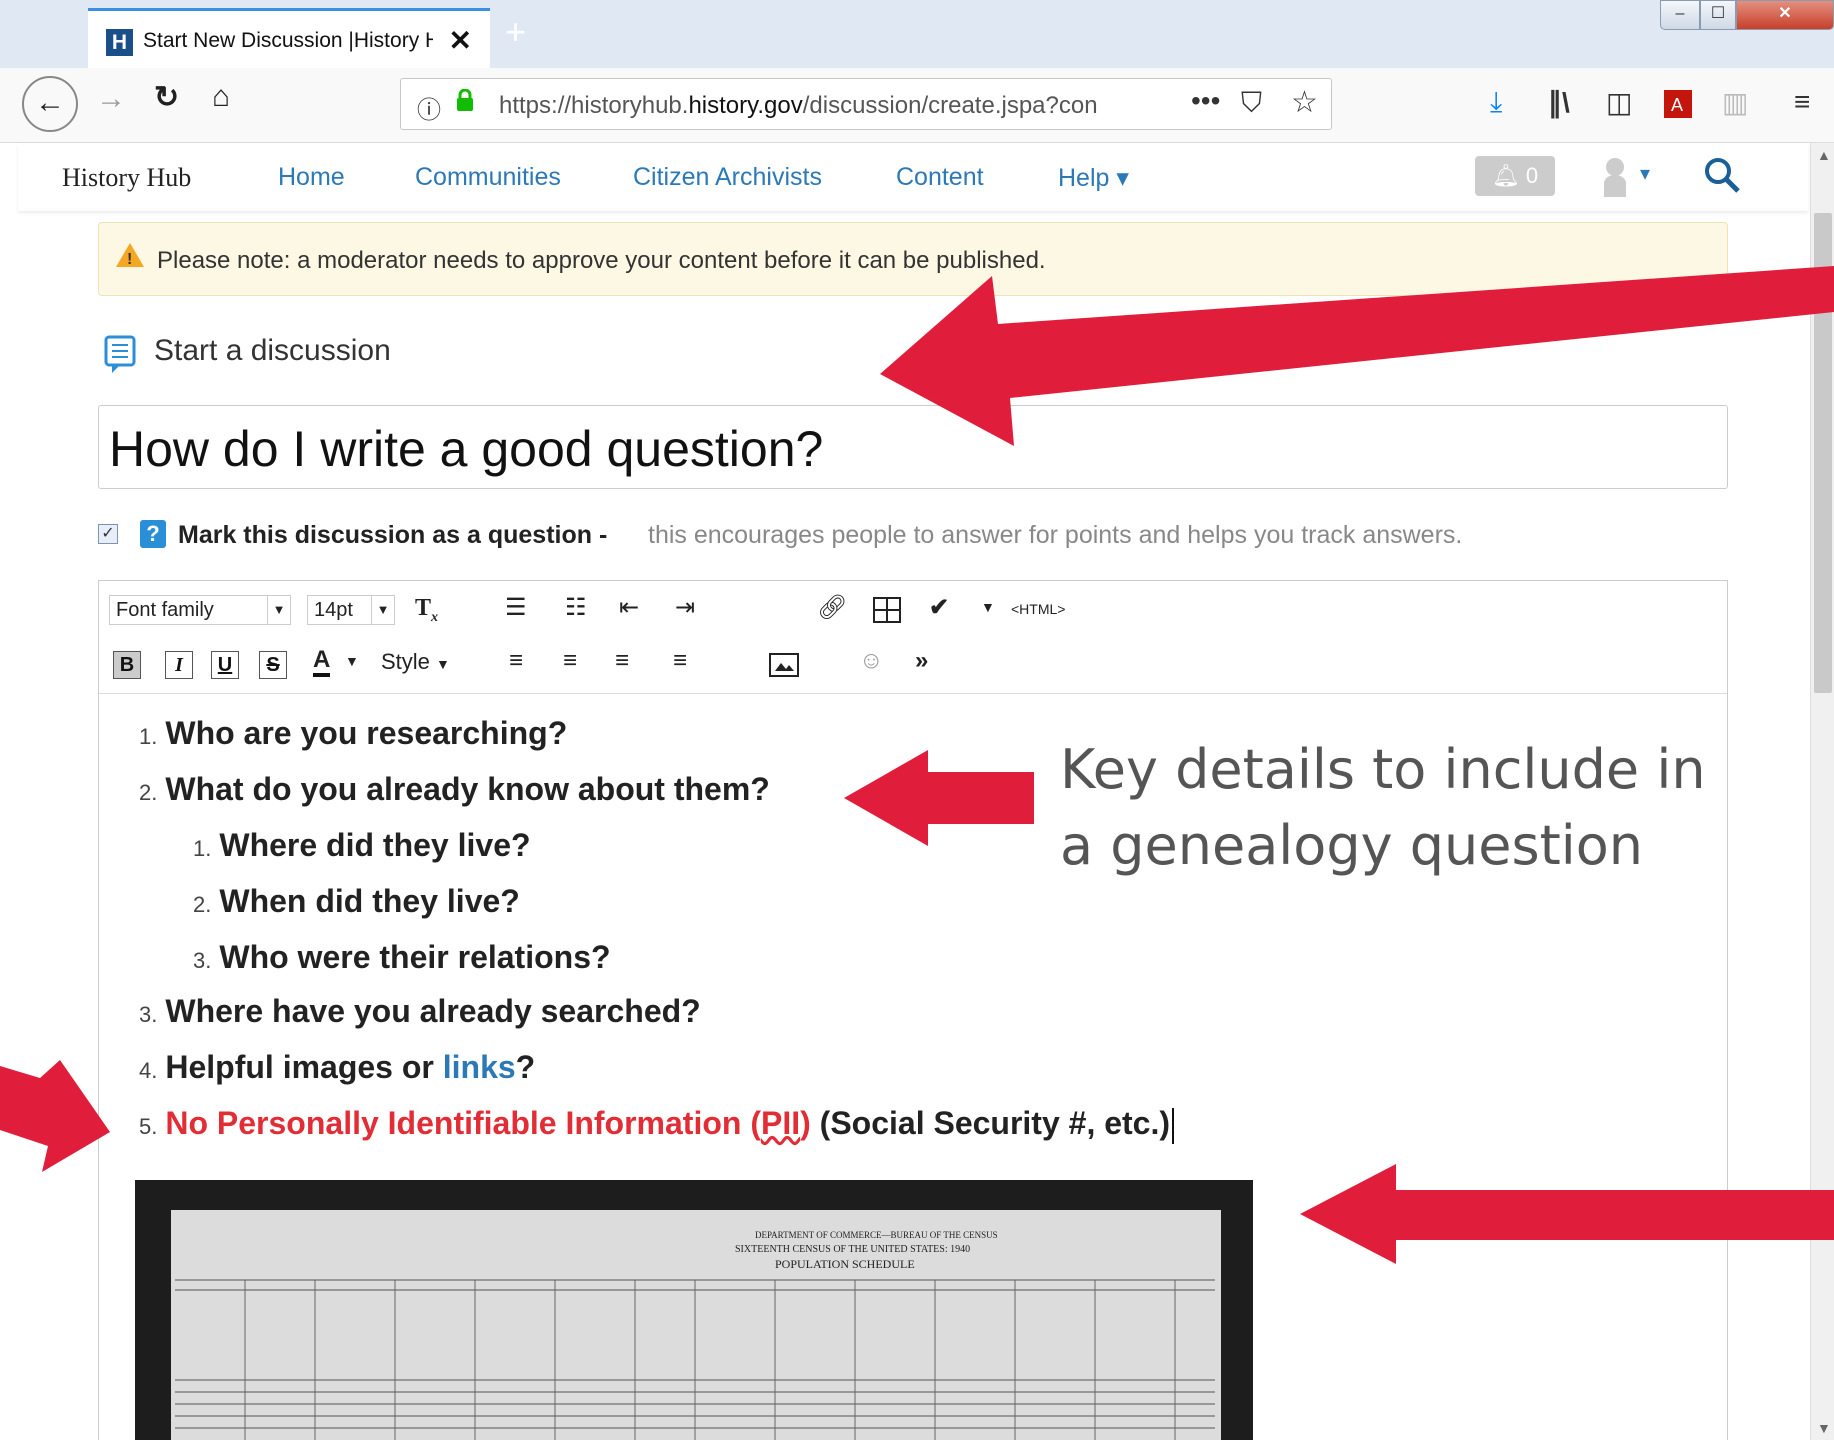 Image resolution: width=1834 pixels, height=1440 pixels. What do you see at coordinates (356, 901) in the screenshot?
I see `list-item: 2. When did they live?` at bounding box center [356, 901].